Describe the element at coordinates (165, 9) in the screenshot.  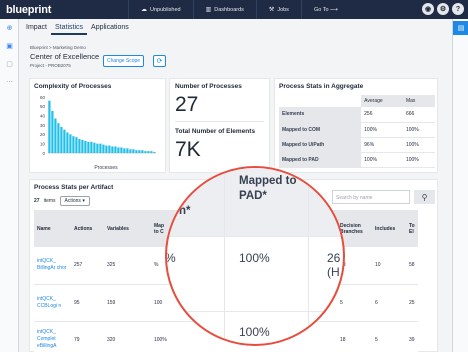
I see `nav-unpublished-label: Unpublished` at that location.